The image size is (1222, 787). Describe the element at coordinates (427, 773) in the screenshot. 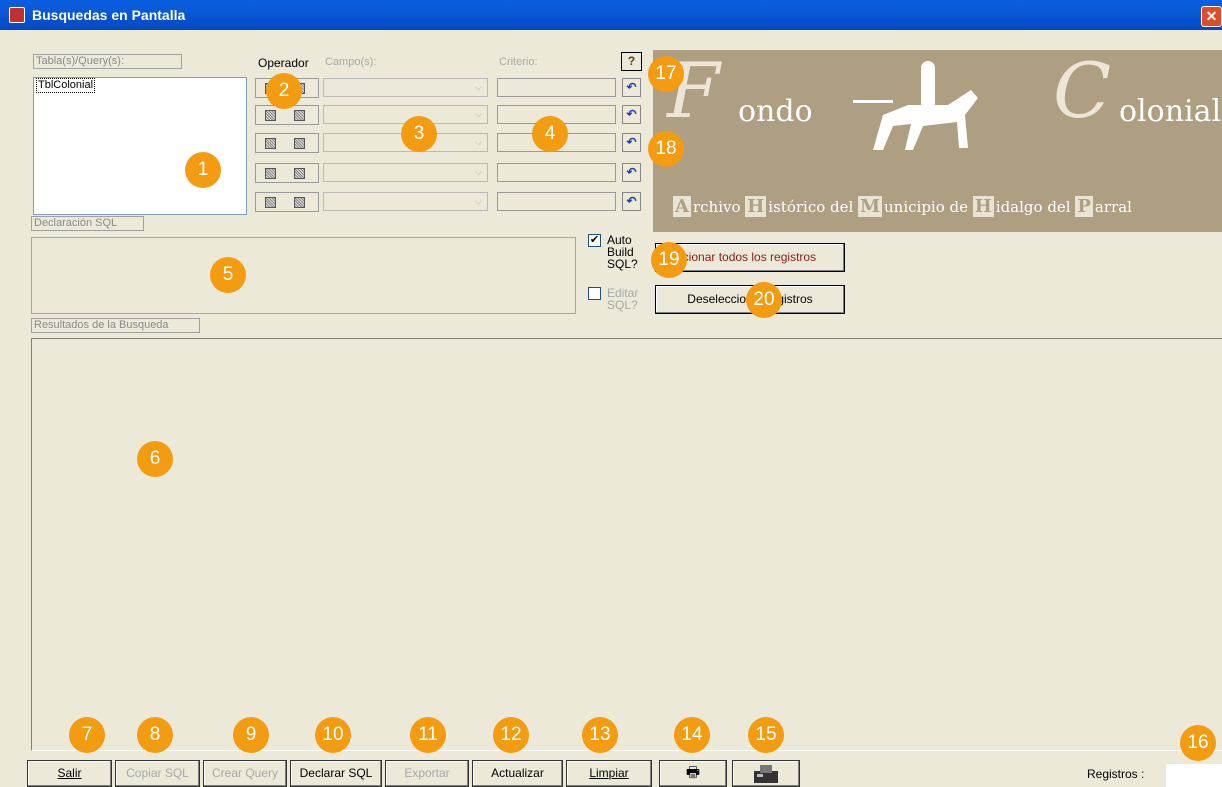

I see `exportar-button: Exportar` at that location.